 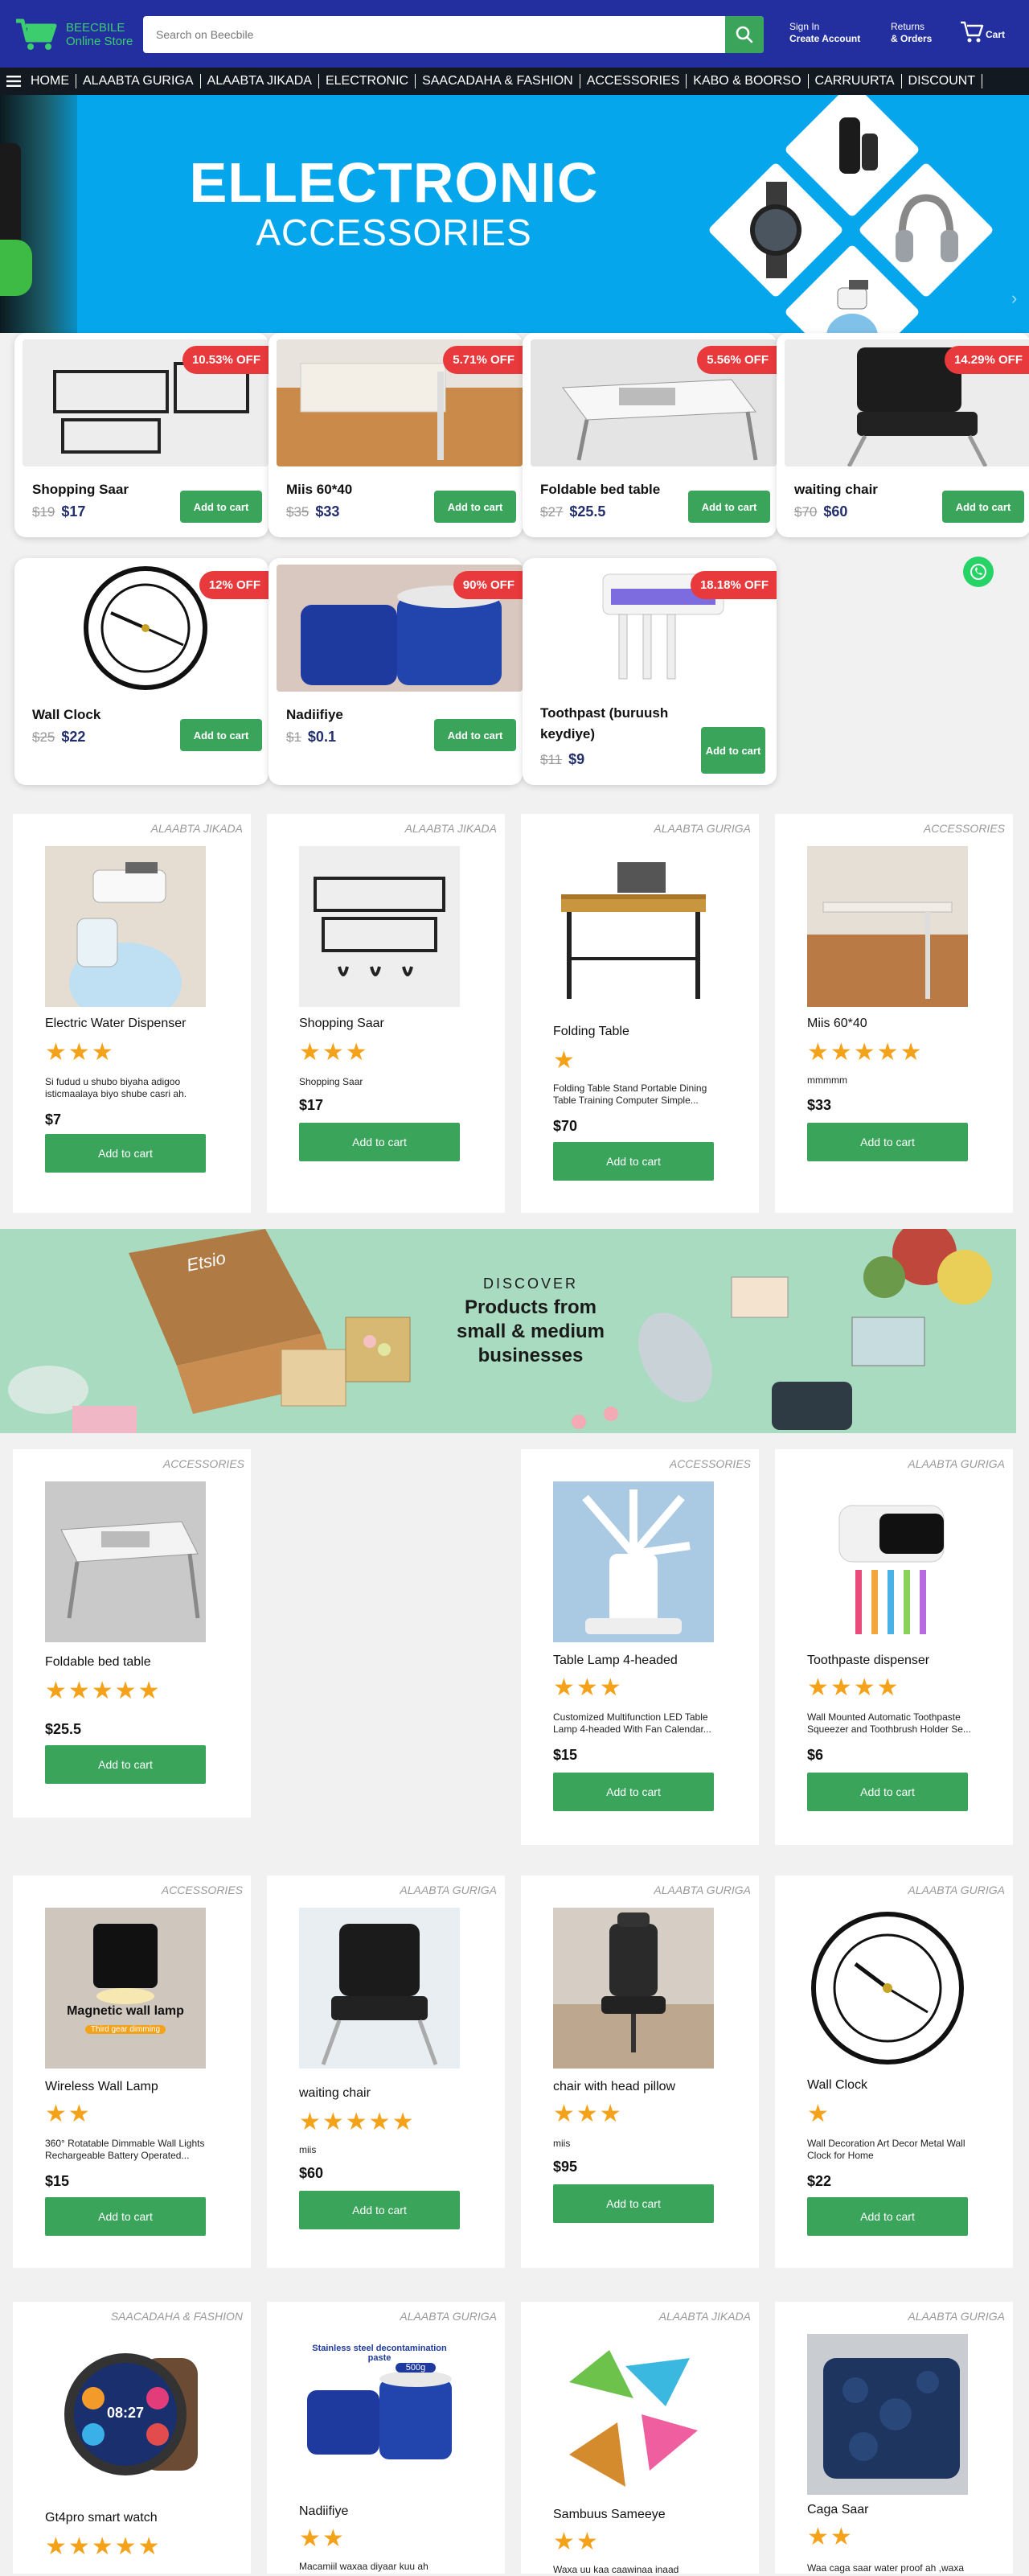 I want to click on nav-item-saacadaha-fashion: SAACADAHA & FASHION, so click(x=497, y=81).